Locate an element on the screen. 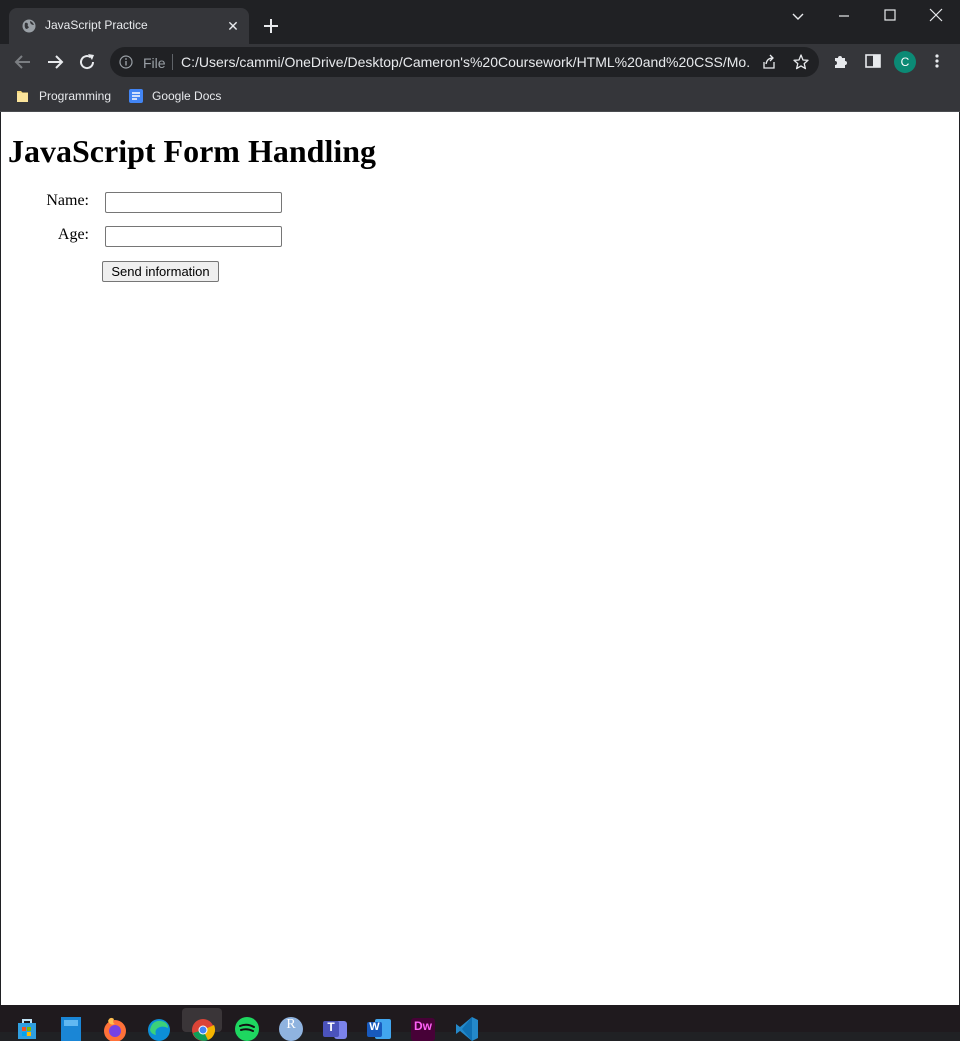 The image size is (960, 1041). r-icon: R is located at coordinates (291, 1028).